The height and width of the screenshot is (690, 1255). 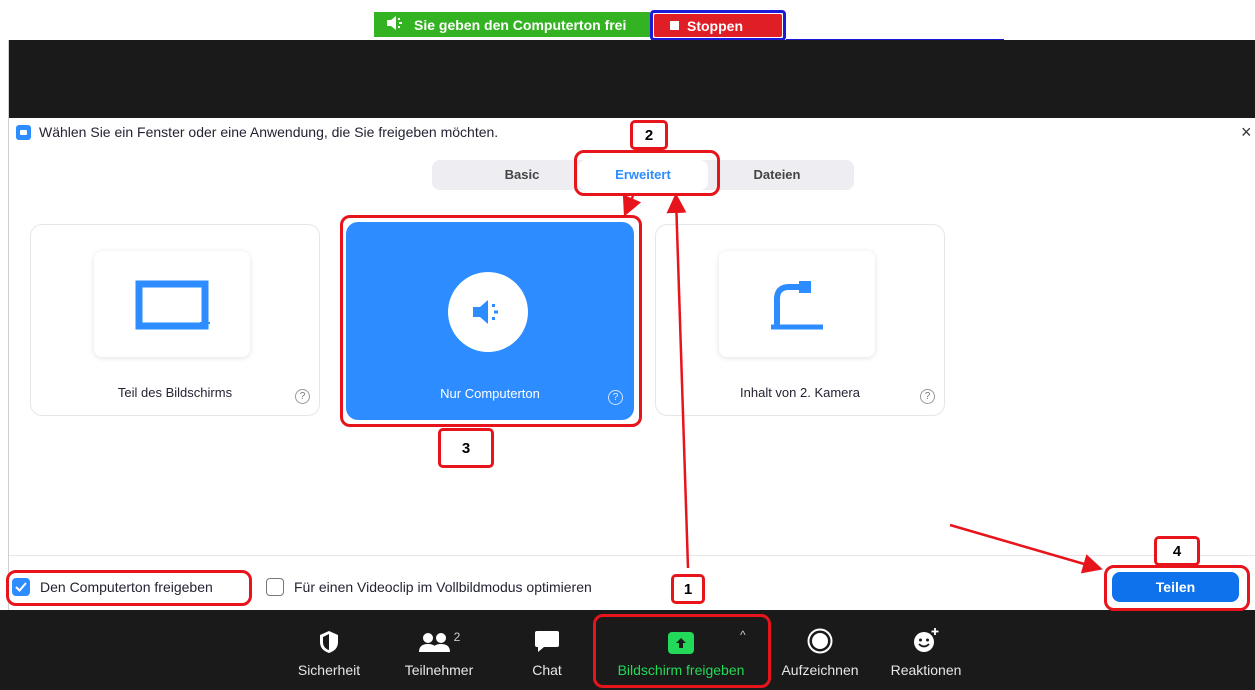 I want to click on annotation-highlight-option, so click(x=491, y=321).